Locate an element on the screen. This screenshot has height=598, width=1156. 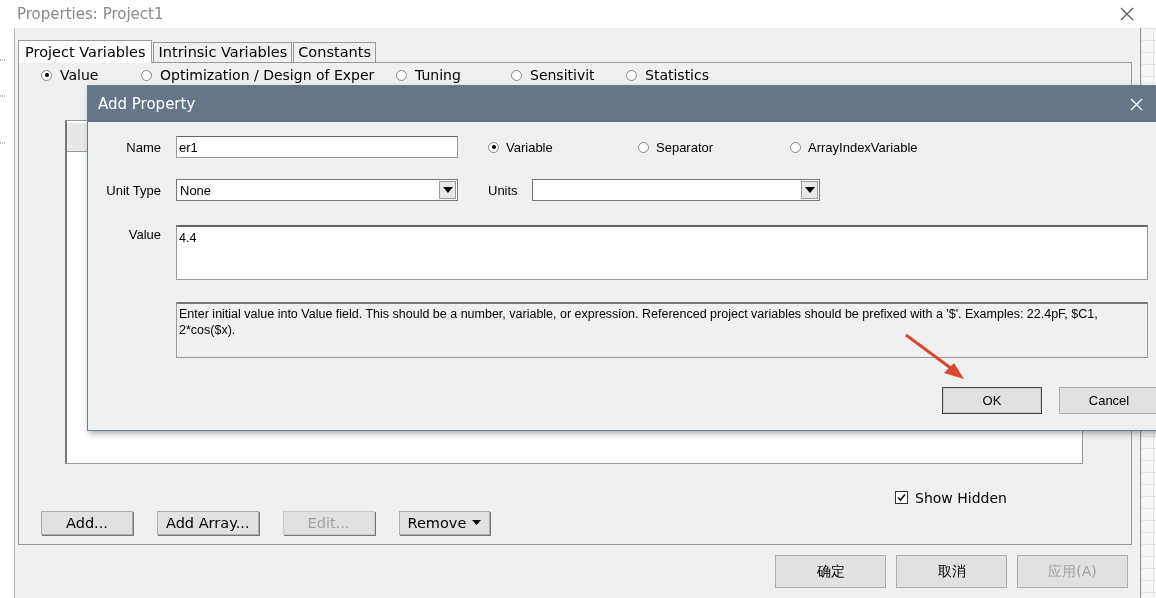
checkbox-label: Show Hidden is located at coordinates (961, 497).